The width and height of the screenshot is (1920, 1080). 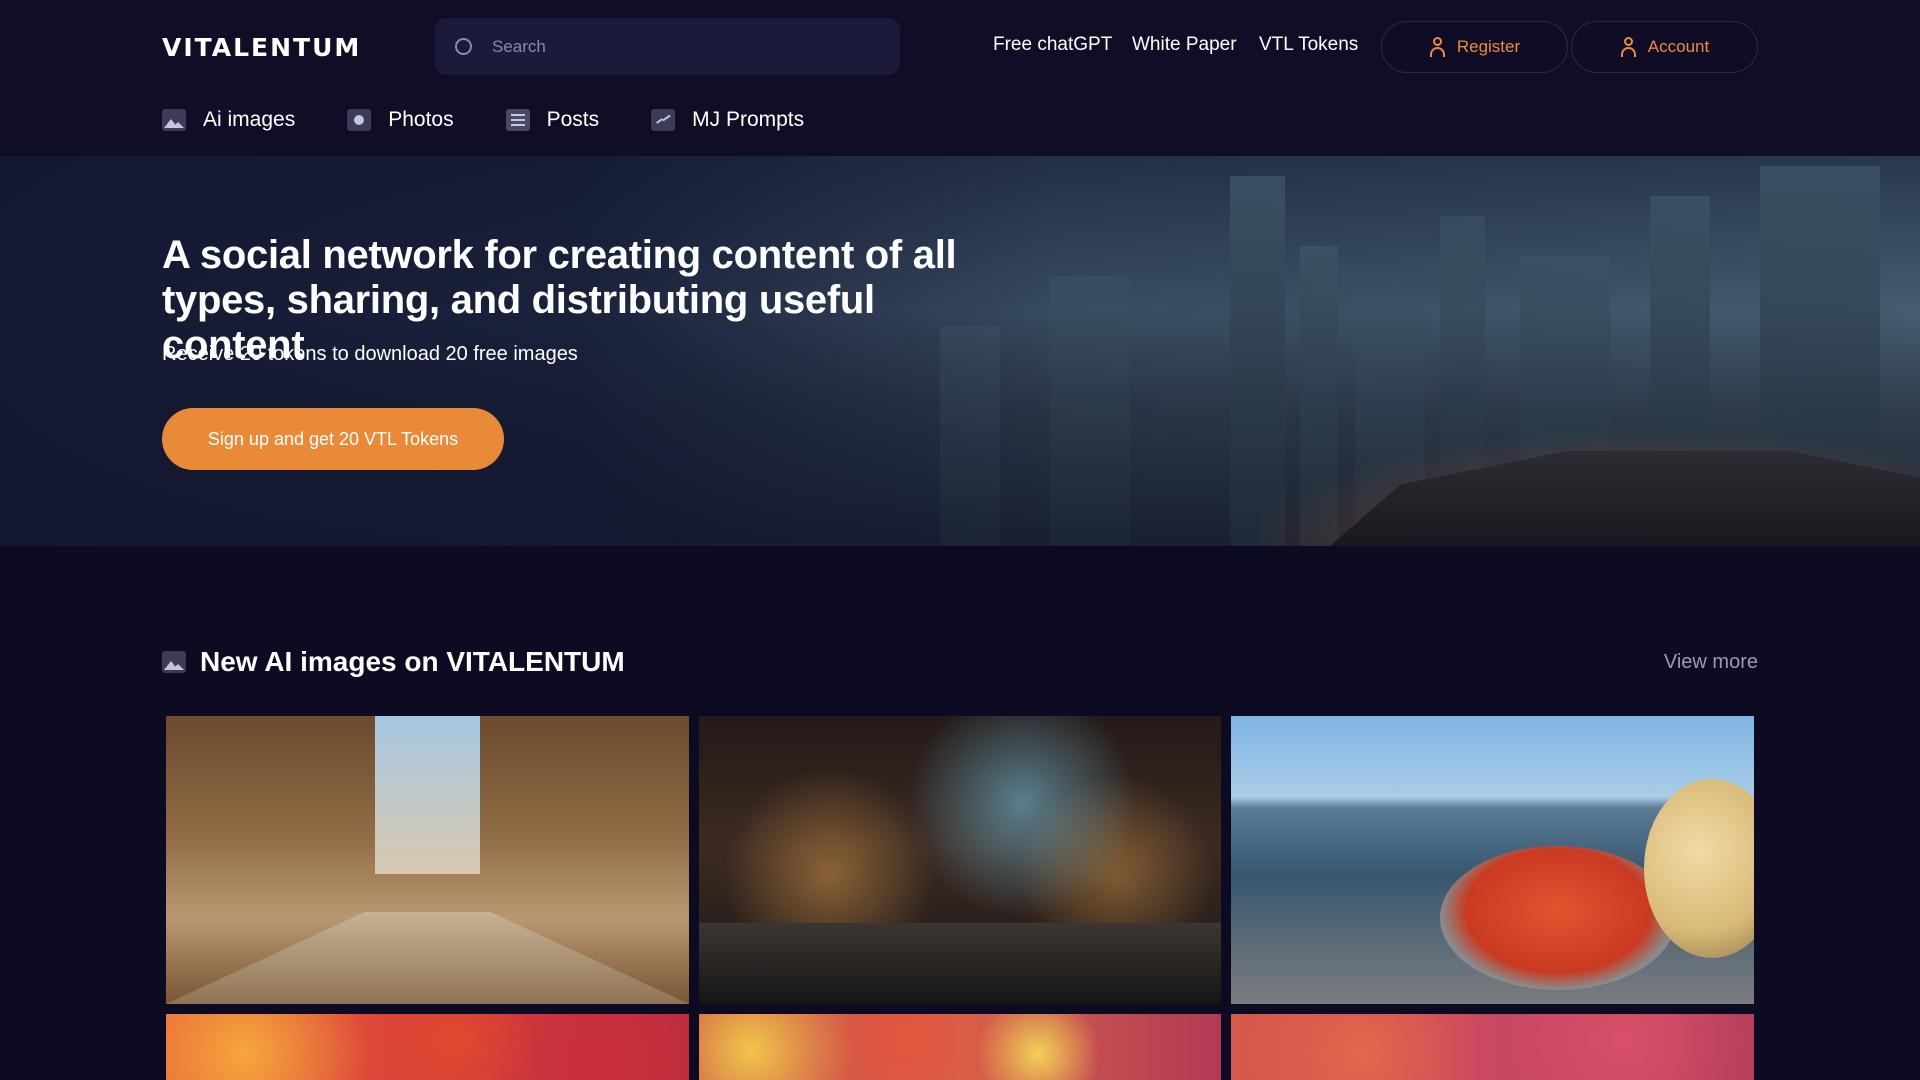 I want to click on gallery-image-seaside-crayfish, so click(x=1492, y=860).